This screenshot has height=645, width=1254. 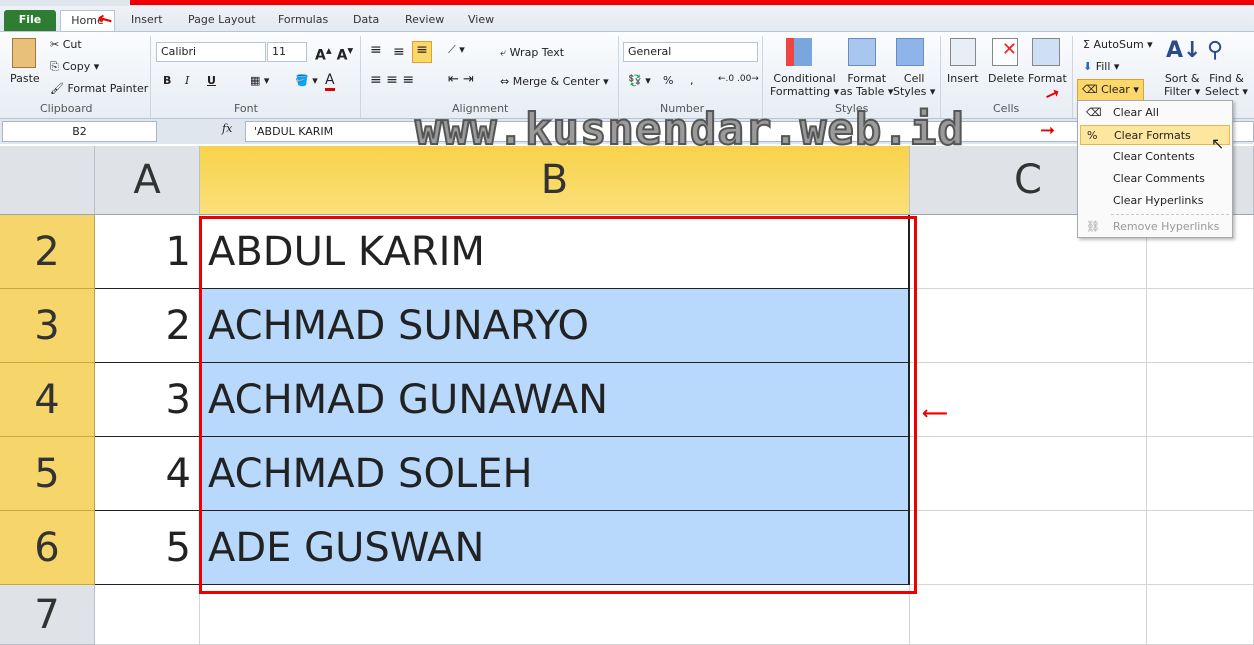 I want to click on cell-a: 4, so click(x=147, y=474).